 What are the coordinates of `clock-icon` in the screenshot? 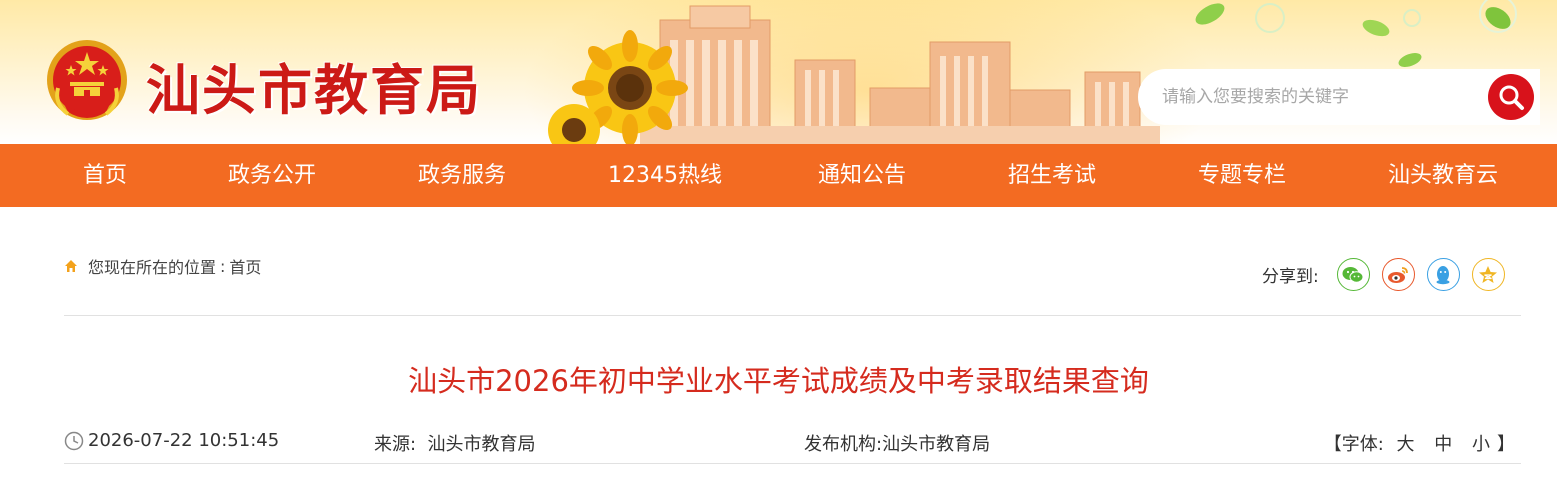 It's located at (74, 440).